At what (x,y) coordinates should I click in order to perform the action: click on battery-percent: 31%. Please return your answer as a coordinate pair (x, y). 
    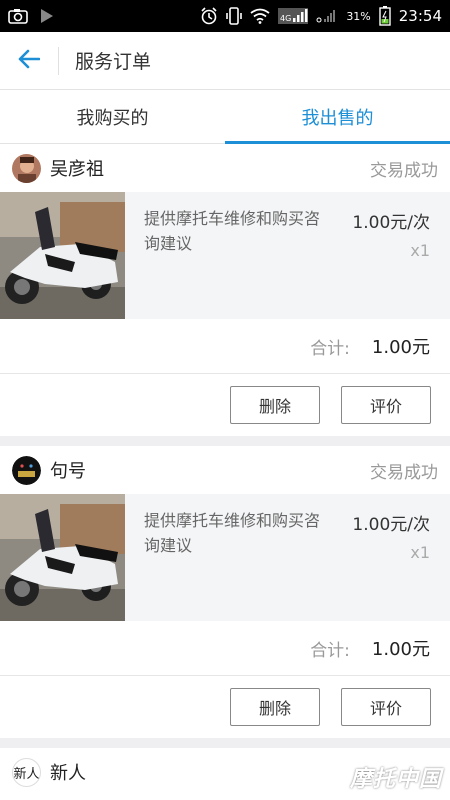
    Looking at the image, I should click on (358, 16).